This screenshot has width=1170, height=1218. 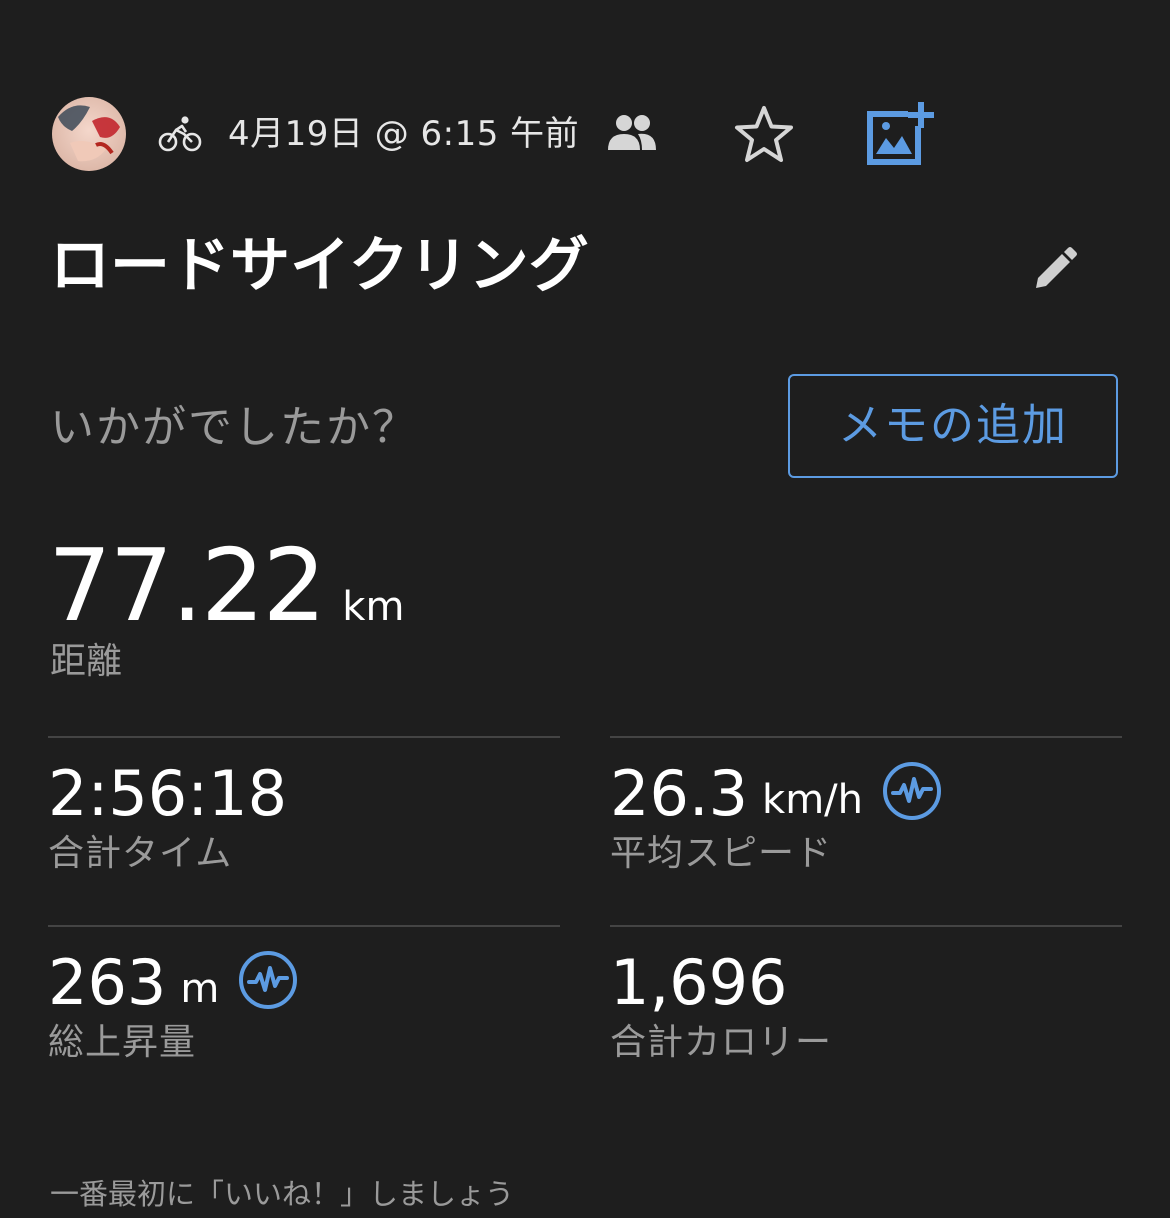 I want to click on avg-speed-label: 平均スピード, so click(x=721, y=853).